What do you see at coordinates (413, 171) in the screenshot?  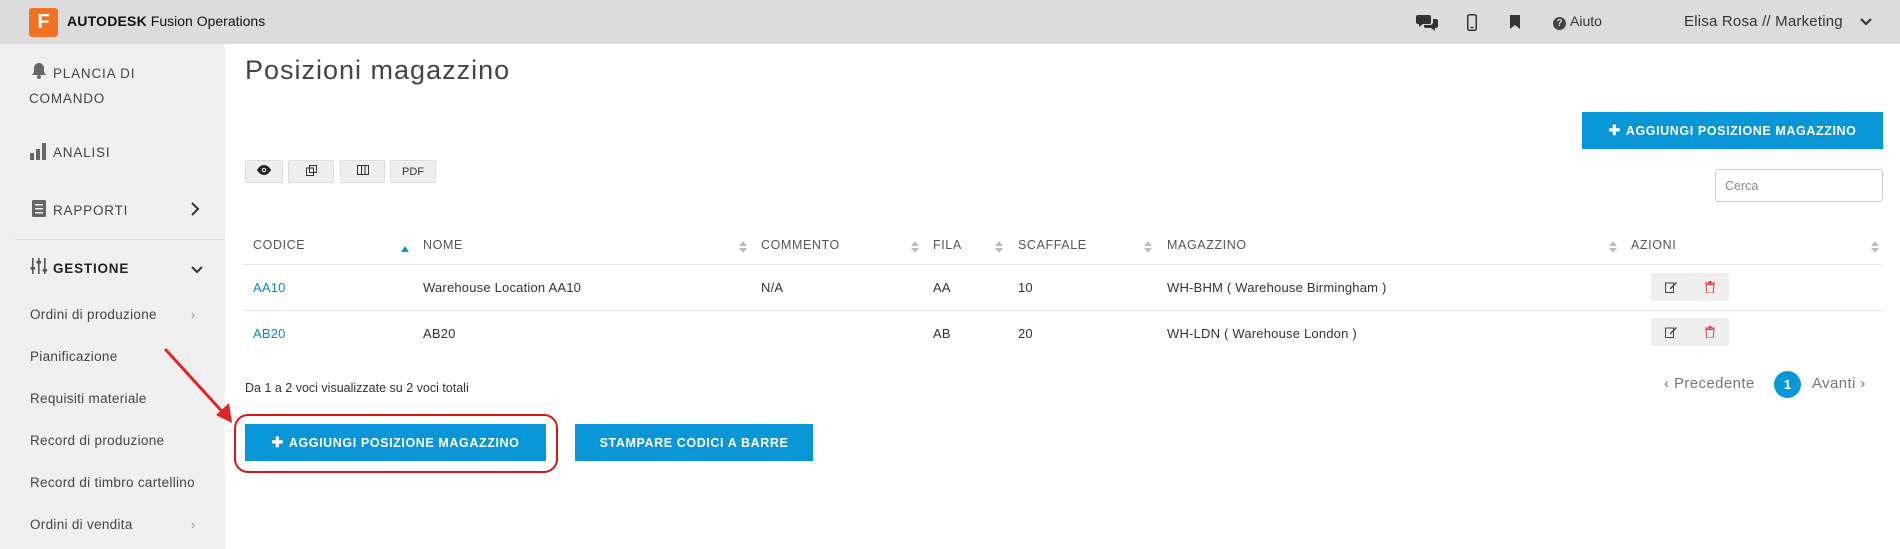 I see `pdf-button: PDF` at bounding box center [413, 171].